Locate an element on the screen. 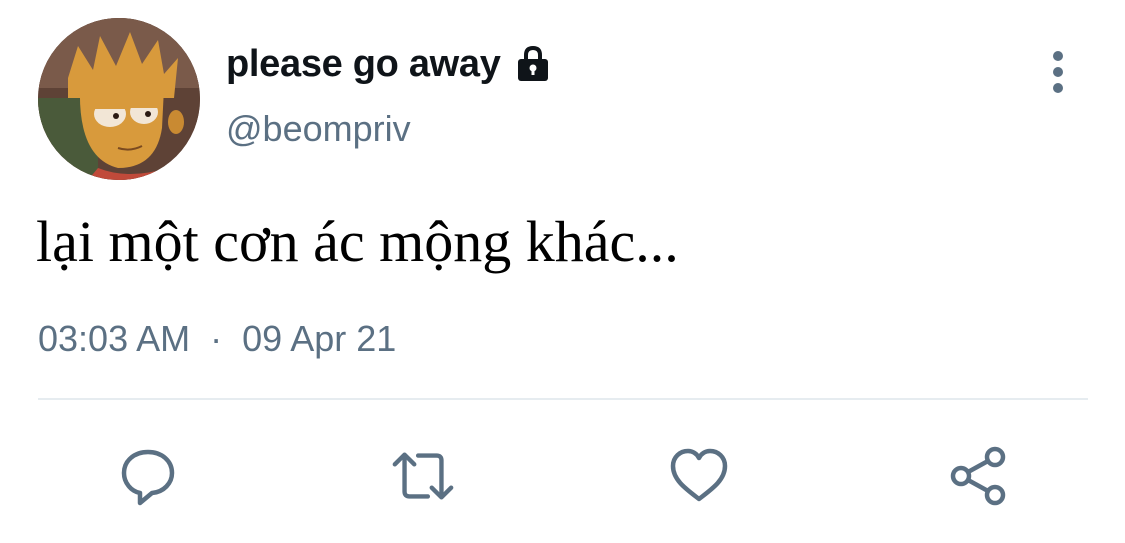 The height and width of the screenshot is (543, 1125). tweet-timestamp: 03:03 AM · 09 Apr 21 is located at coordinates (217, 339).